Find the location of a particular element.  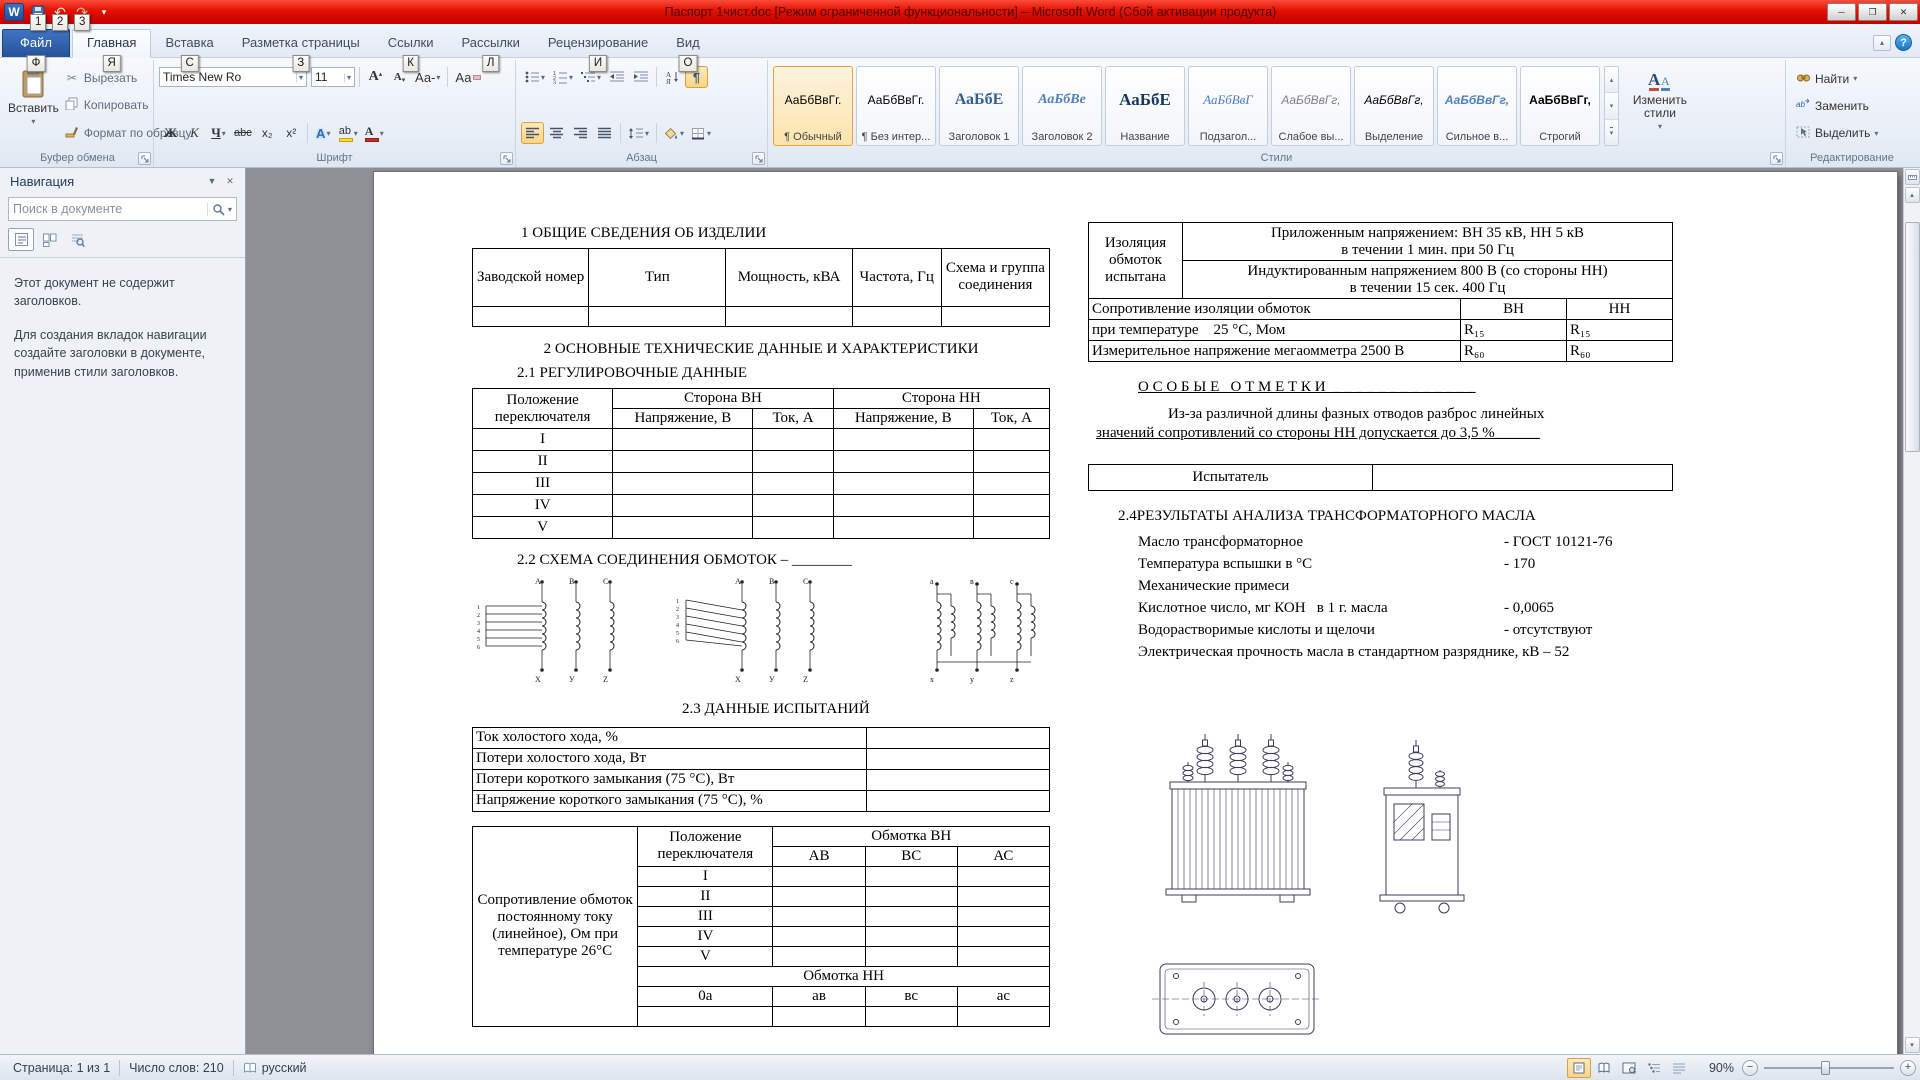

minimize-button: ─ is located at coordinates (1841, 12).